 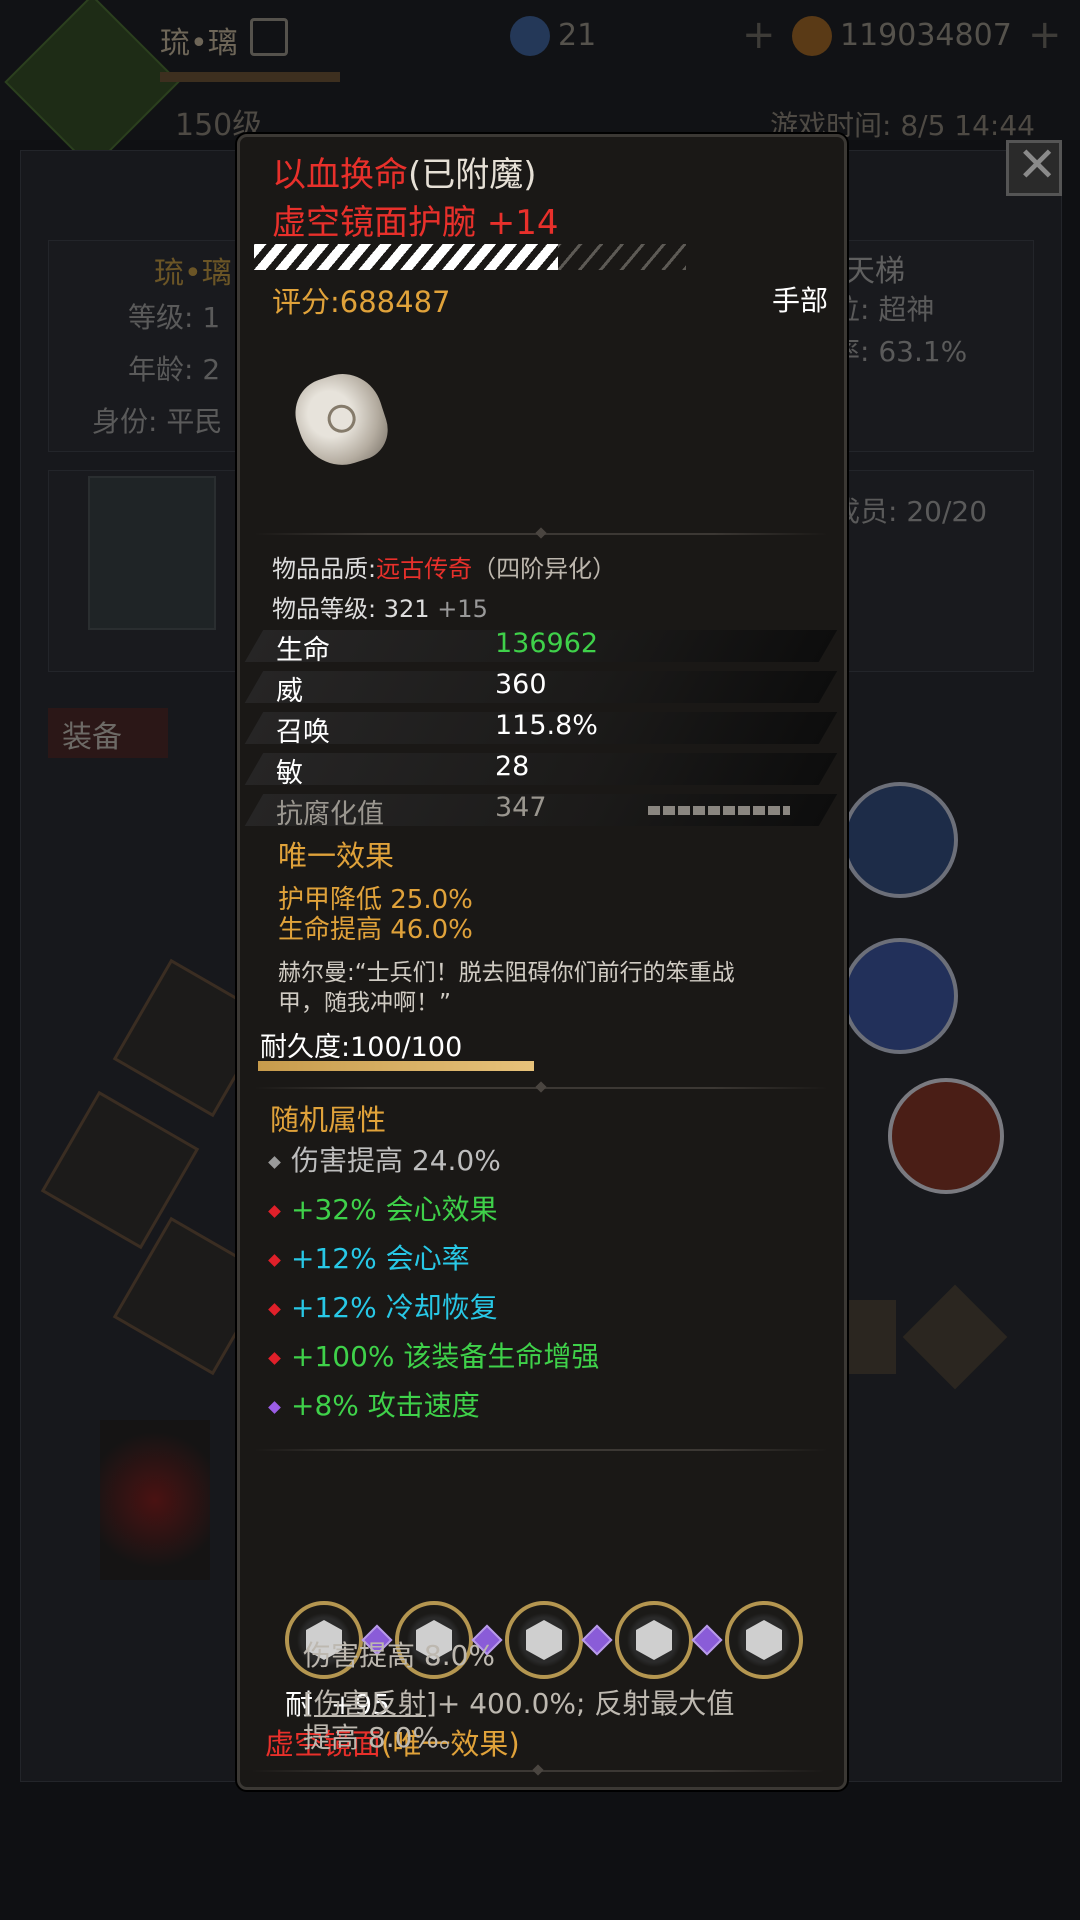 I want to click on random-attr-text: +100% 该装备生命增强, so click(x=445, y=1356).